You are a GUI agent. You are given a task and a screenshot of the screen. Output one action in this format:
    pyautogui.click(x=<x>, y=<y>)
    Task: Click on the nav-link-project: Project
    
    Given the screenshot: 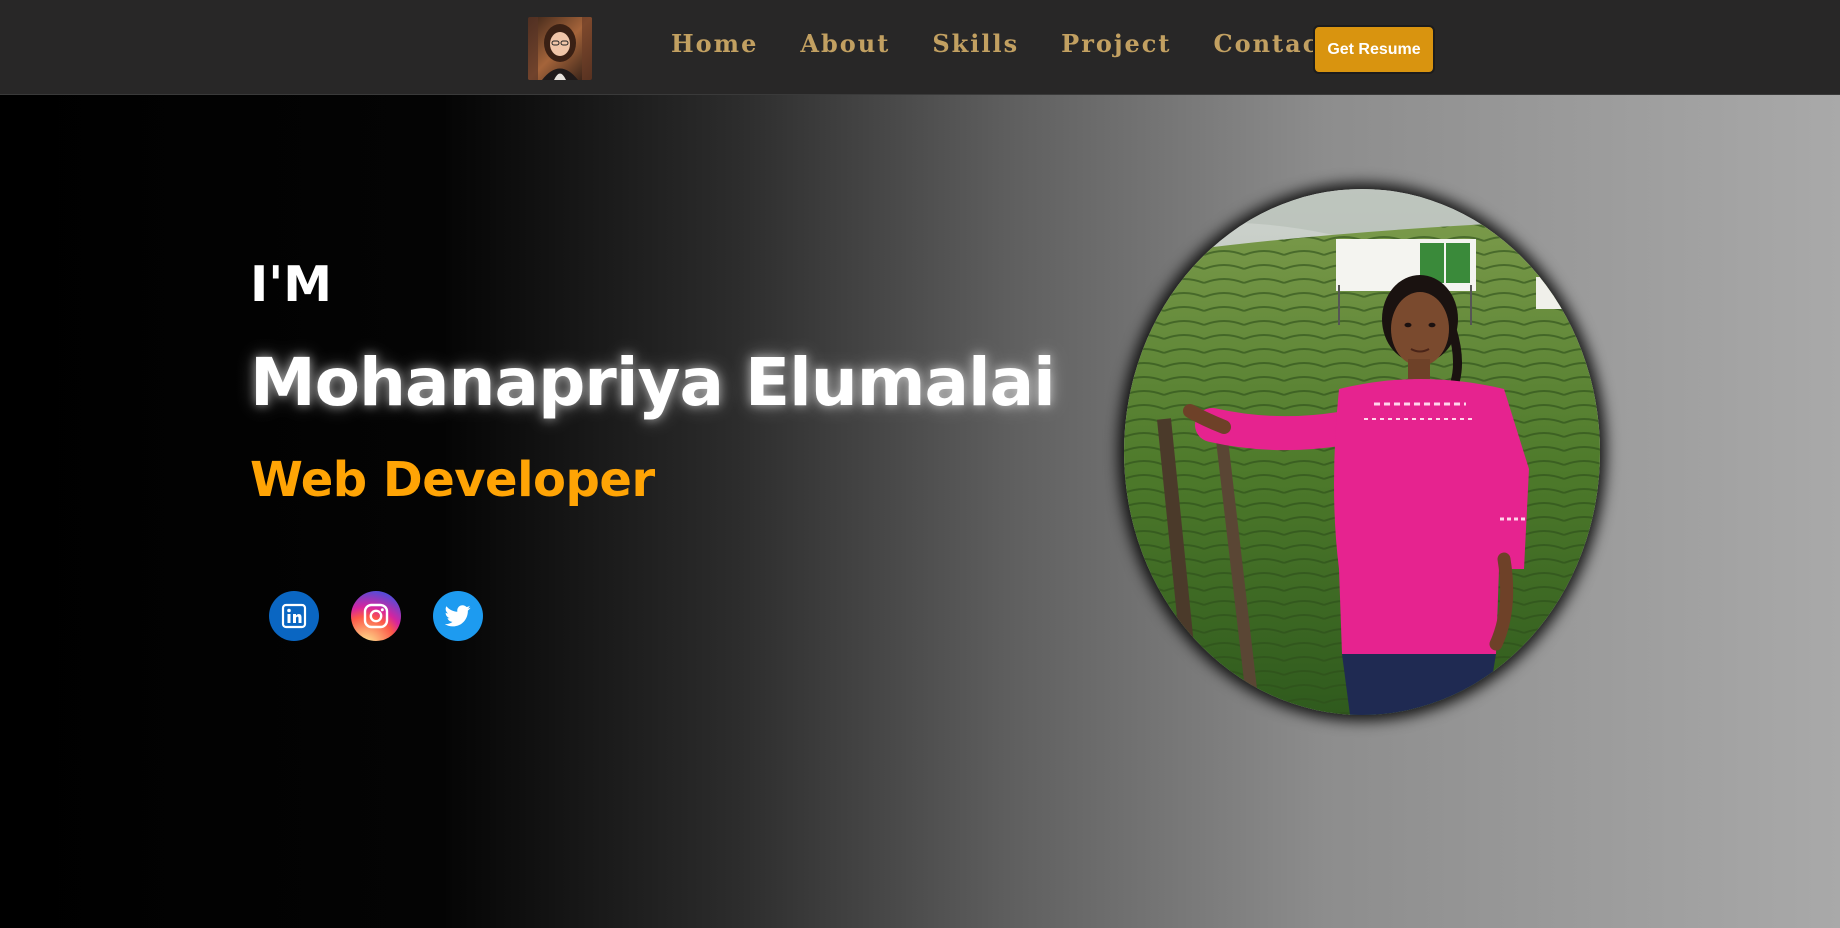 What is the action you would take?
    pyautogui.click(x=1116, y=44)
    